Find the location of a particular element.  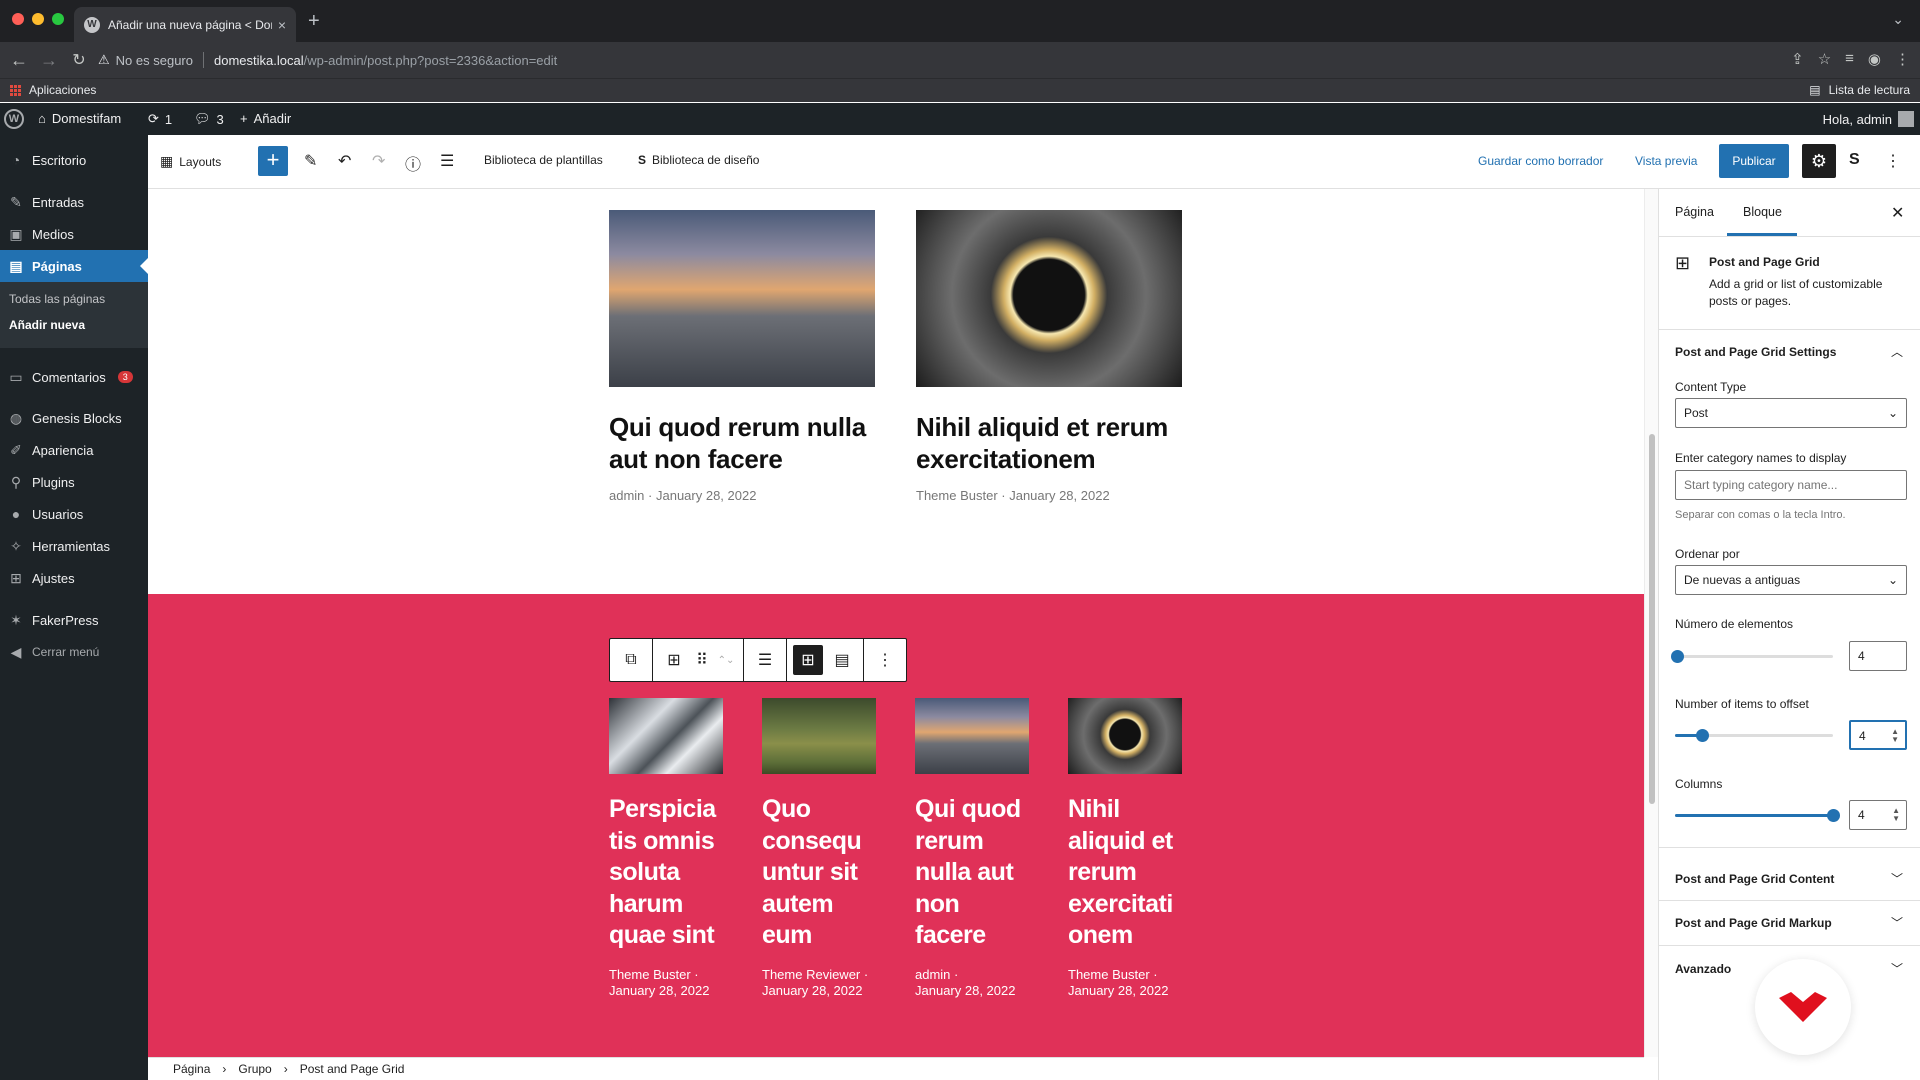

info-icon: ⓘ is located at coordinates (413, 163).